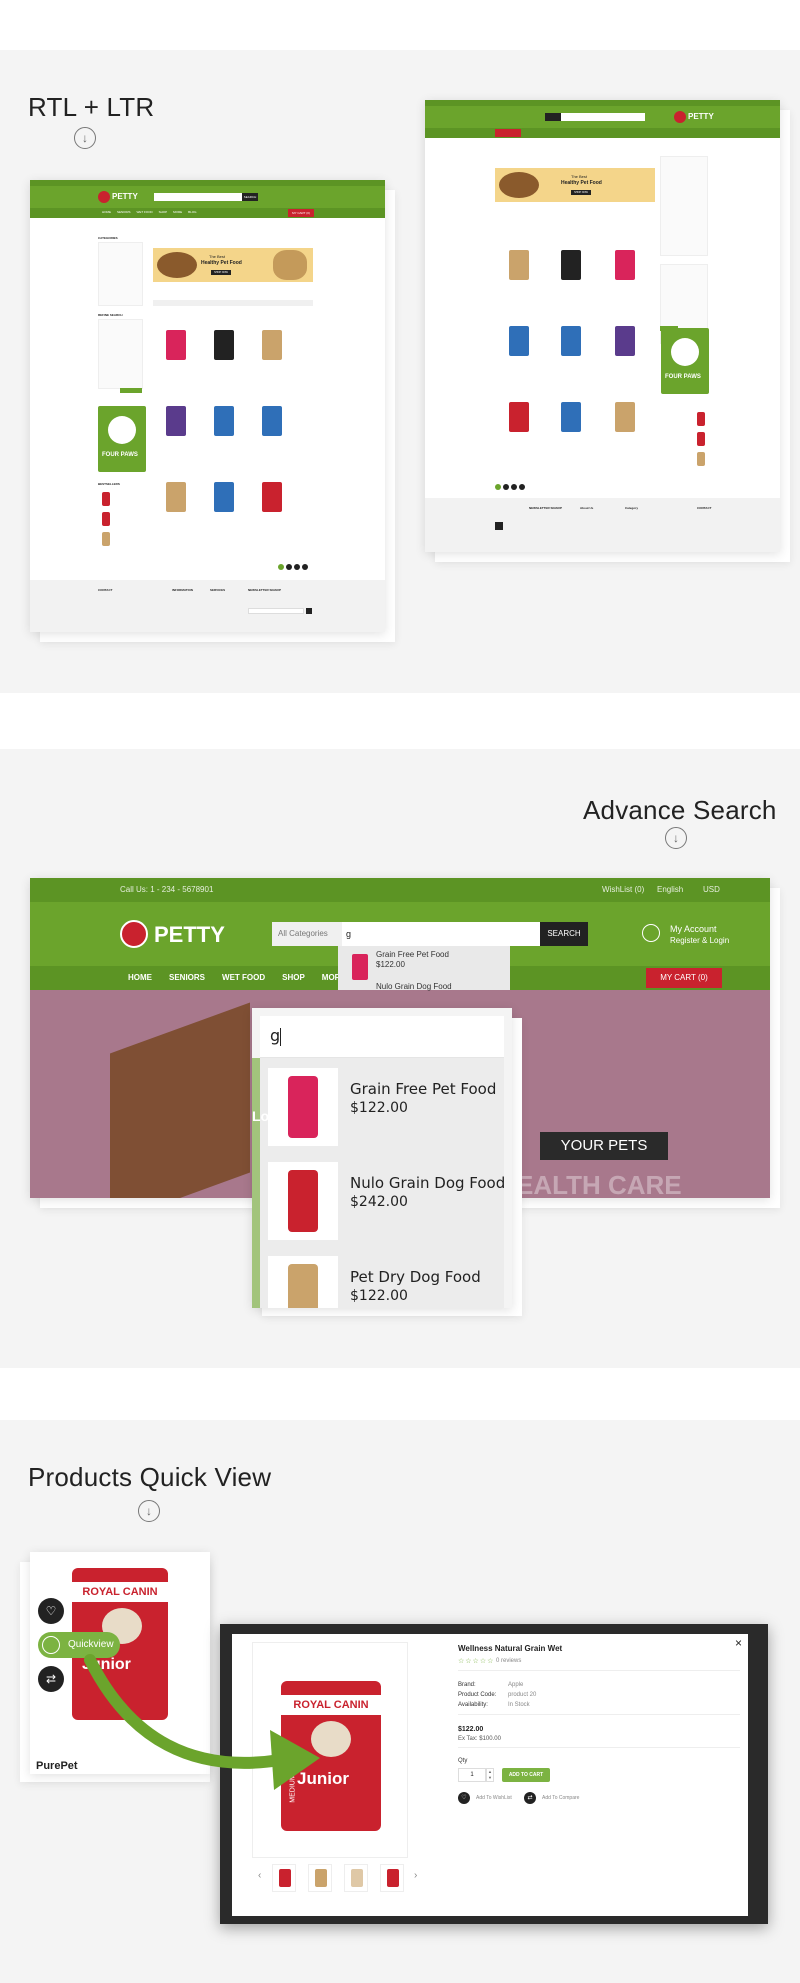  What do you see at coordinates (307, 934) in the screenshot?
I see `category-select: All Categories` at bounding box center [307, 934].